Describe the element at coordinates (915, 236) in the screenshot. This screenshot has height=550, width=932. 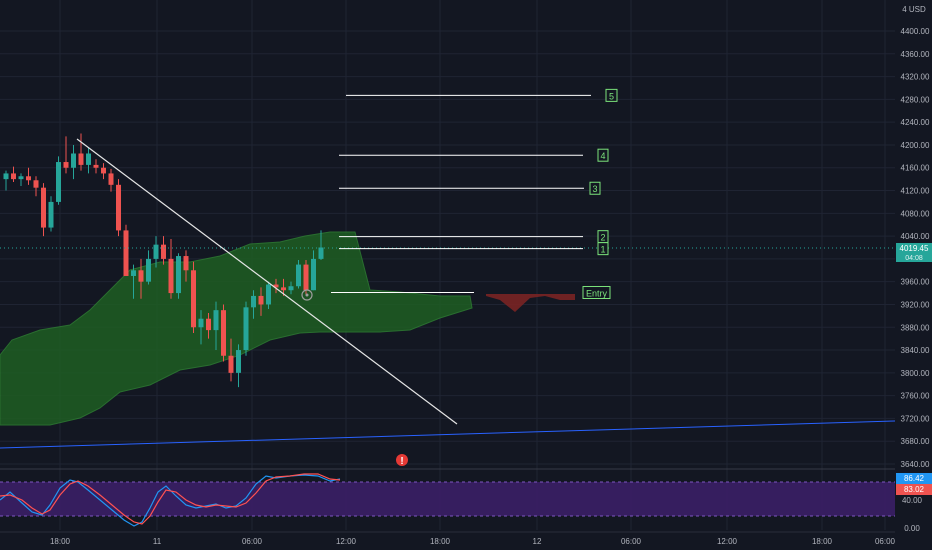
I see `price-tick-label: 4040.00` at that location.